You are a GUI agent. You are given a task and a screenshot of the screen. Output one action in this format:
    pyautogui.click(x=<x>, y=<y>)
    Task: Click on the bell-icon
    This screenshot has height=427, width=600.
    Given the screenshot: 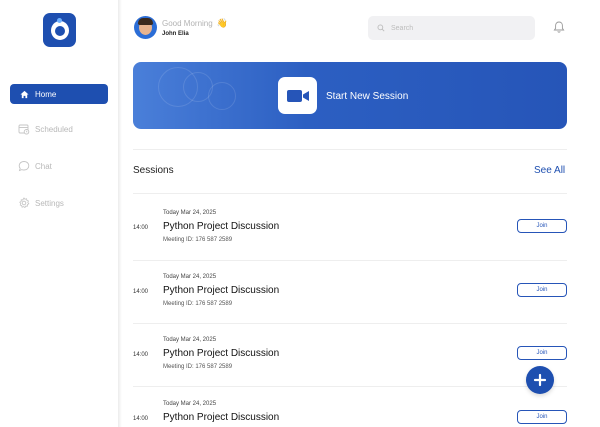 What is the action you would take?
    pyautogui.click(x=559, y=27)
    